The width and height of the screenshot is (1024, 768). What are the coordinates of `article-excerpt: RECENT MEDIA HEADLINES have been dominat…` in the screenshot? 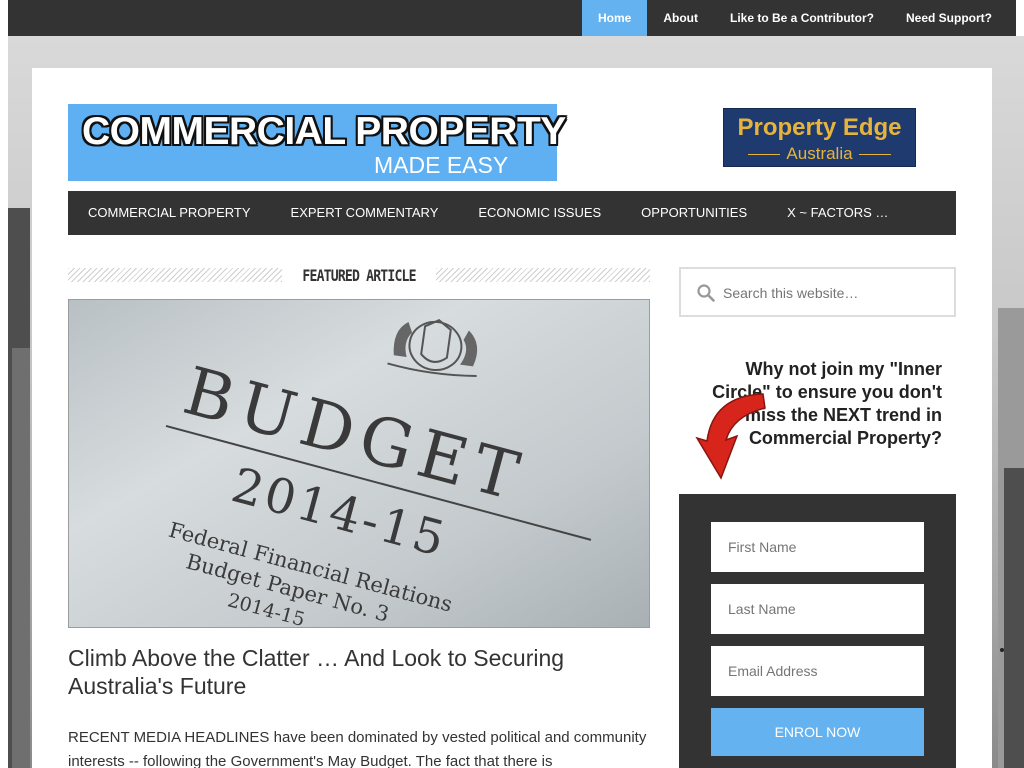 It's located at (357, 748).